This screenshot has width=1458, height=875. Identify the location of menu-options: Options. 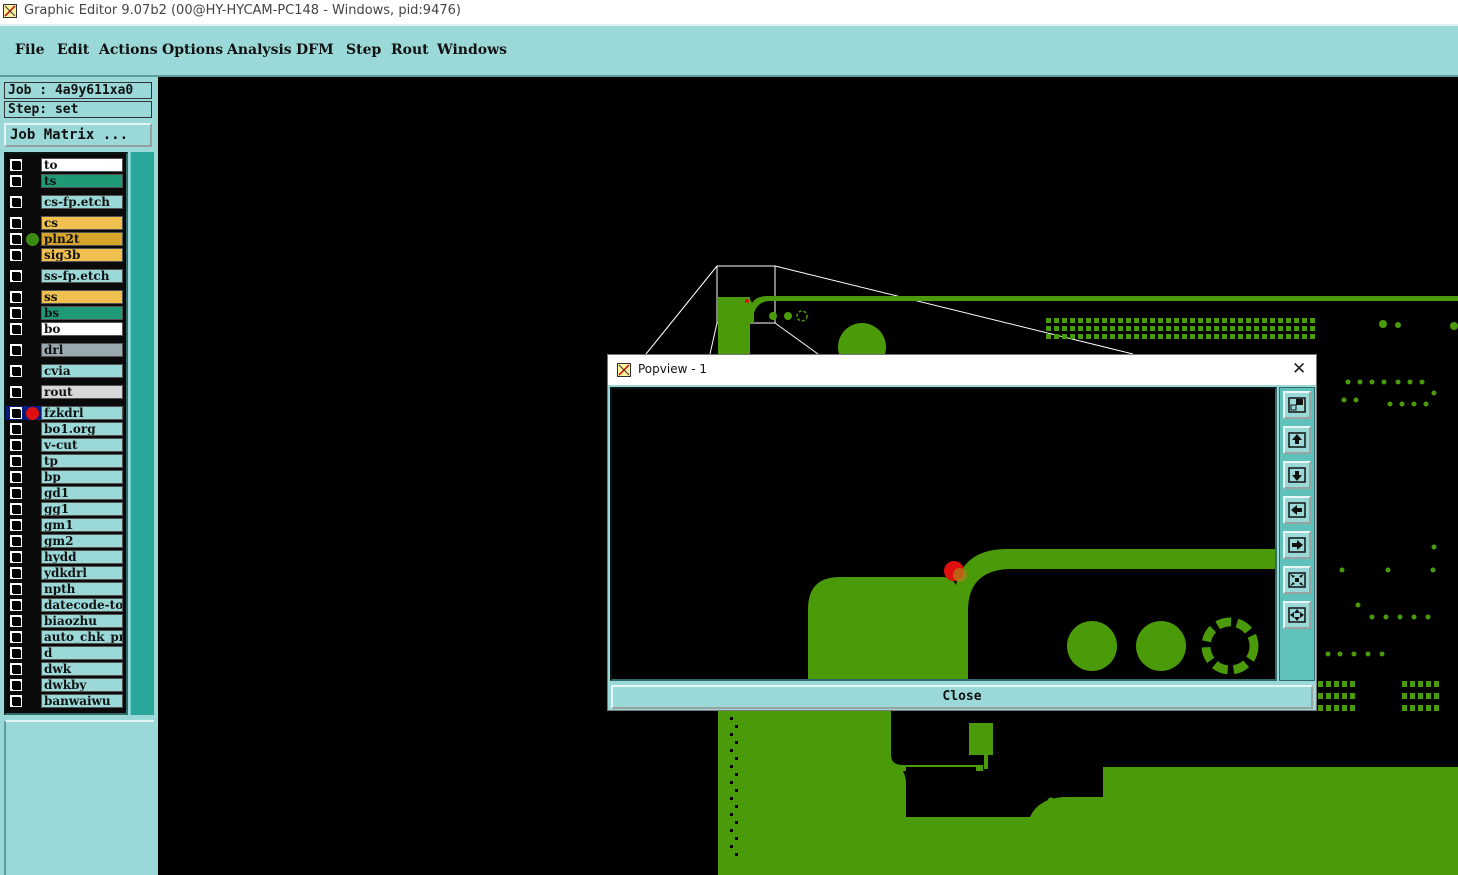
(192, 50).